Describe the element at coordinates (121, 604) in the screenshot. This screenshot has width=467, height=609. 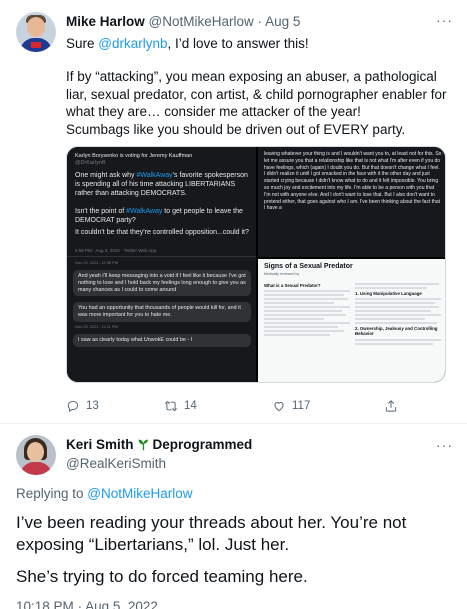
I see `reply-date: Aug 5, 2022` at that location.